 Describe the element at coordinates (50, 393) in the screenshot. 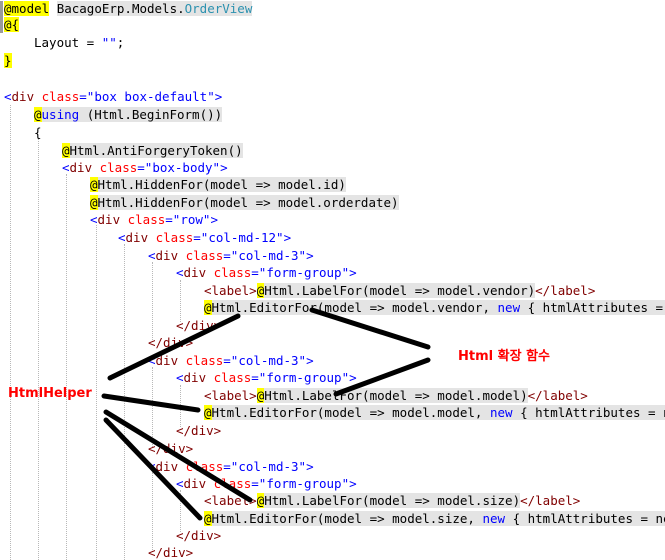

I see `htmlhelper-label: HtmlHelper` at that location.